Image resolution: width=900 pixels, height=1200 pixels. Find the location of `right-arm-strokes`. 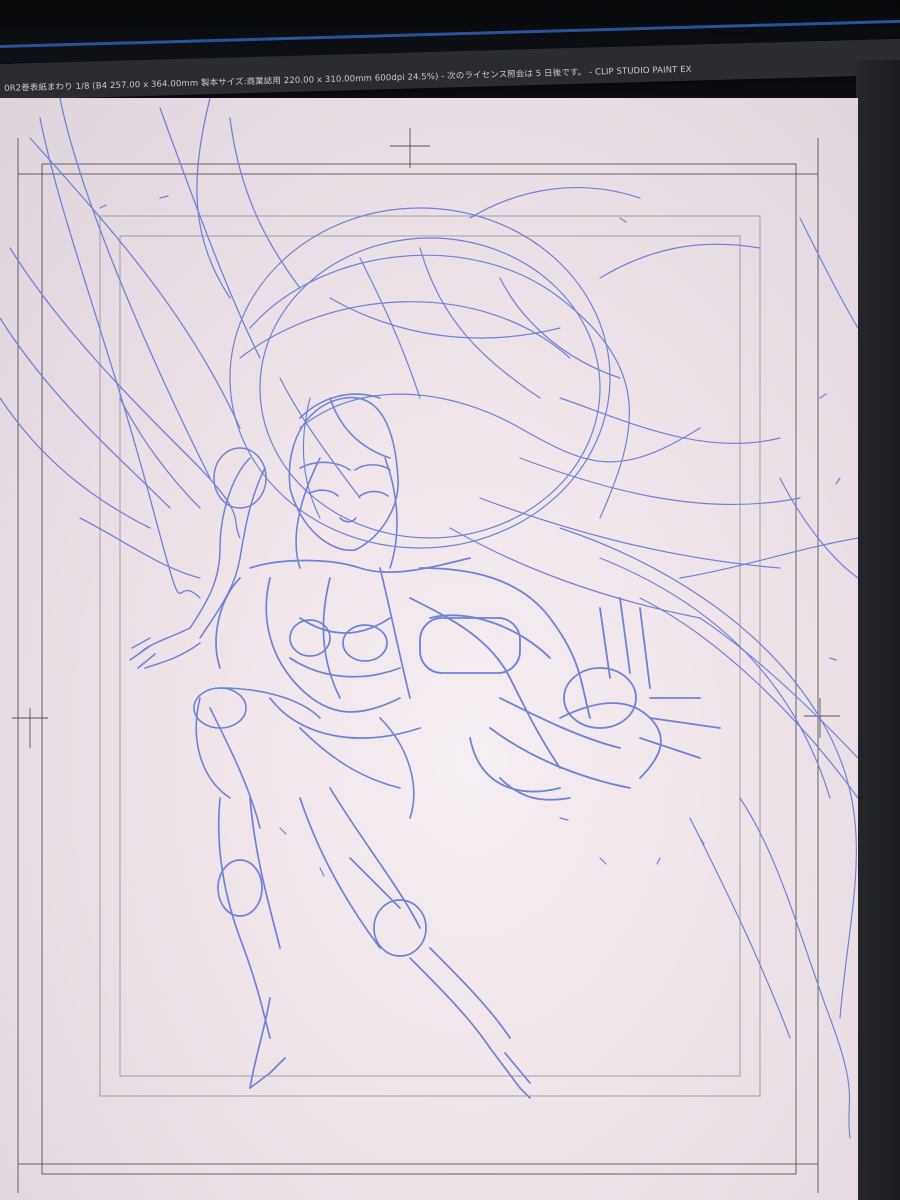

right-arm-strokes is located at coordinates (565, 684).